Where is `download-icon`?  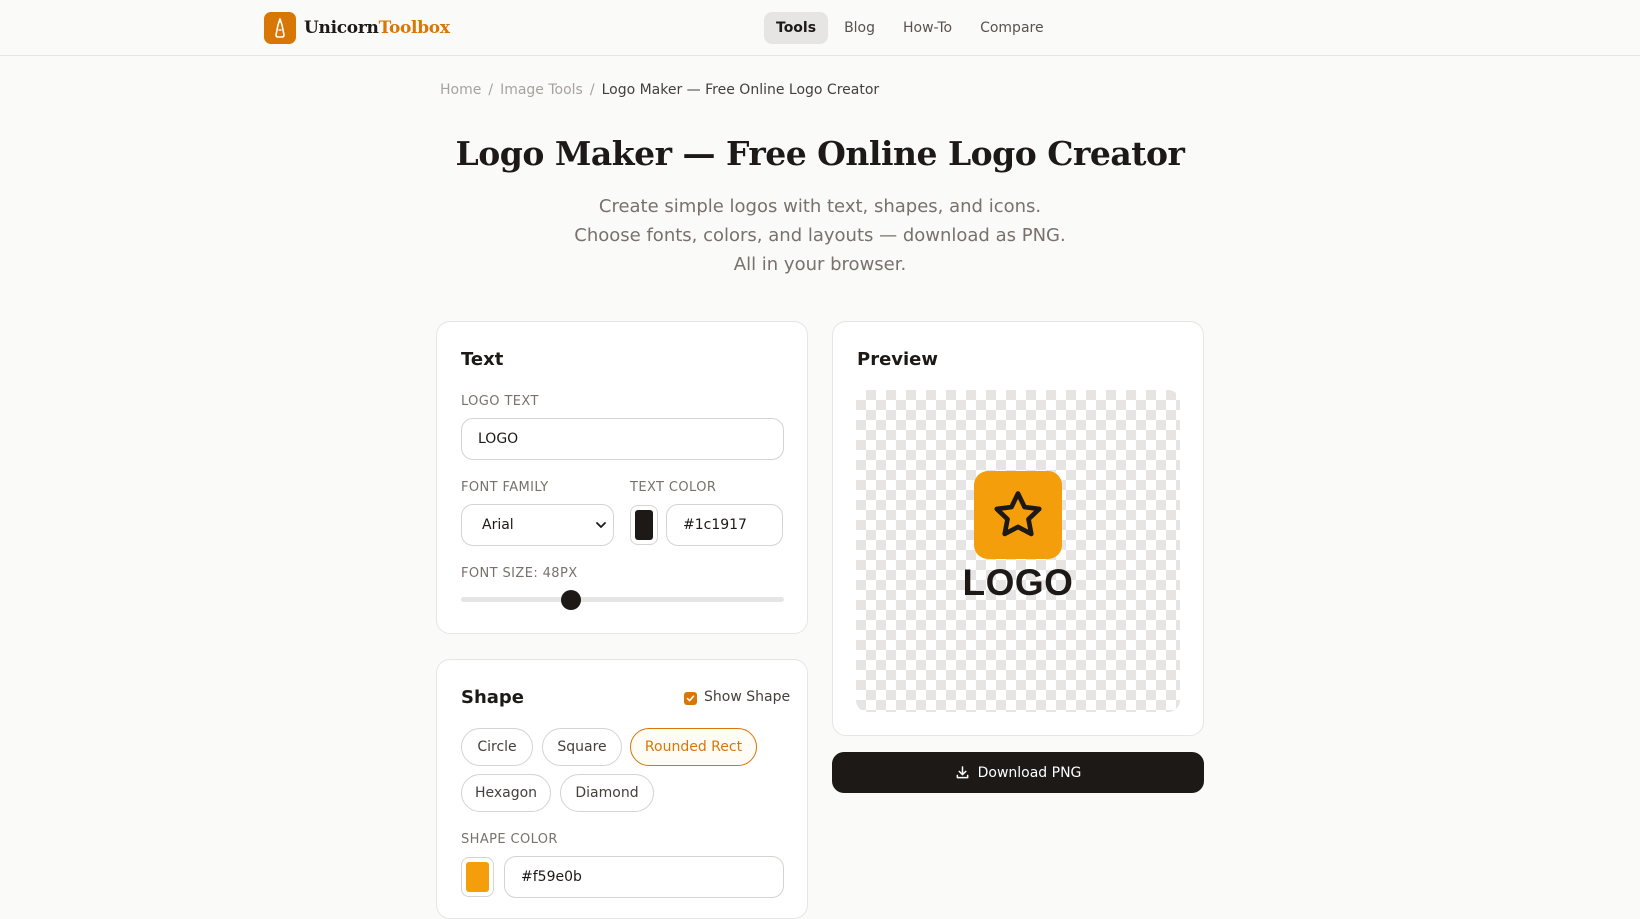 download-icon is located at coordinates (962, 772).